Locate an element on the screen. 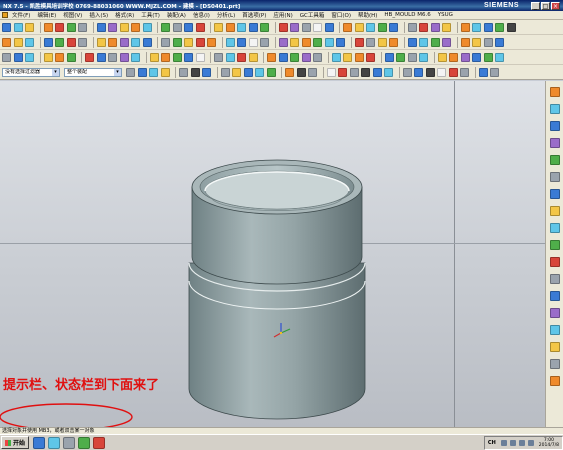  menu-insert: 插入(S) is located at coordinates (98, 15).